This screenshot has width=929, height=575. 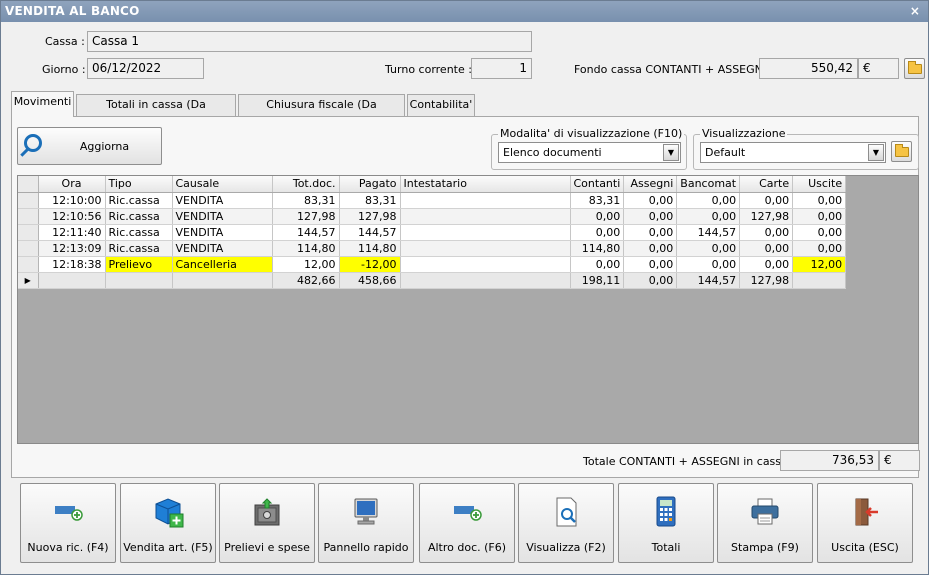 What do you see at coordinates (597, 184) in the screenshot?
I see `col-header-contanti: Contanti` at bounding box center [597, 184].